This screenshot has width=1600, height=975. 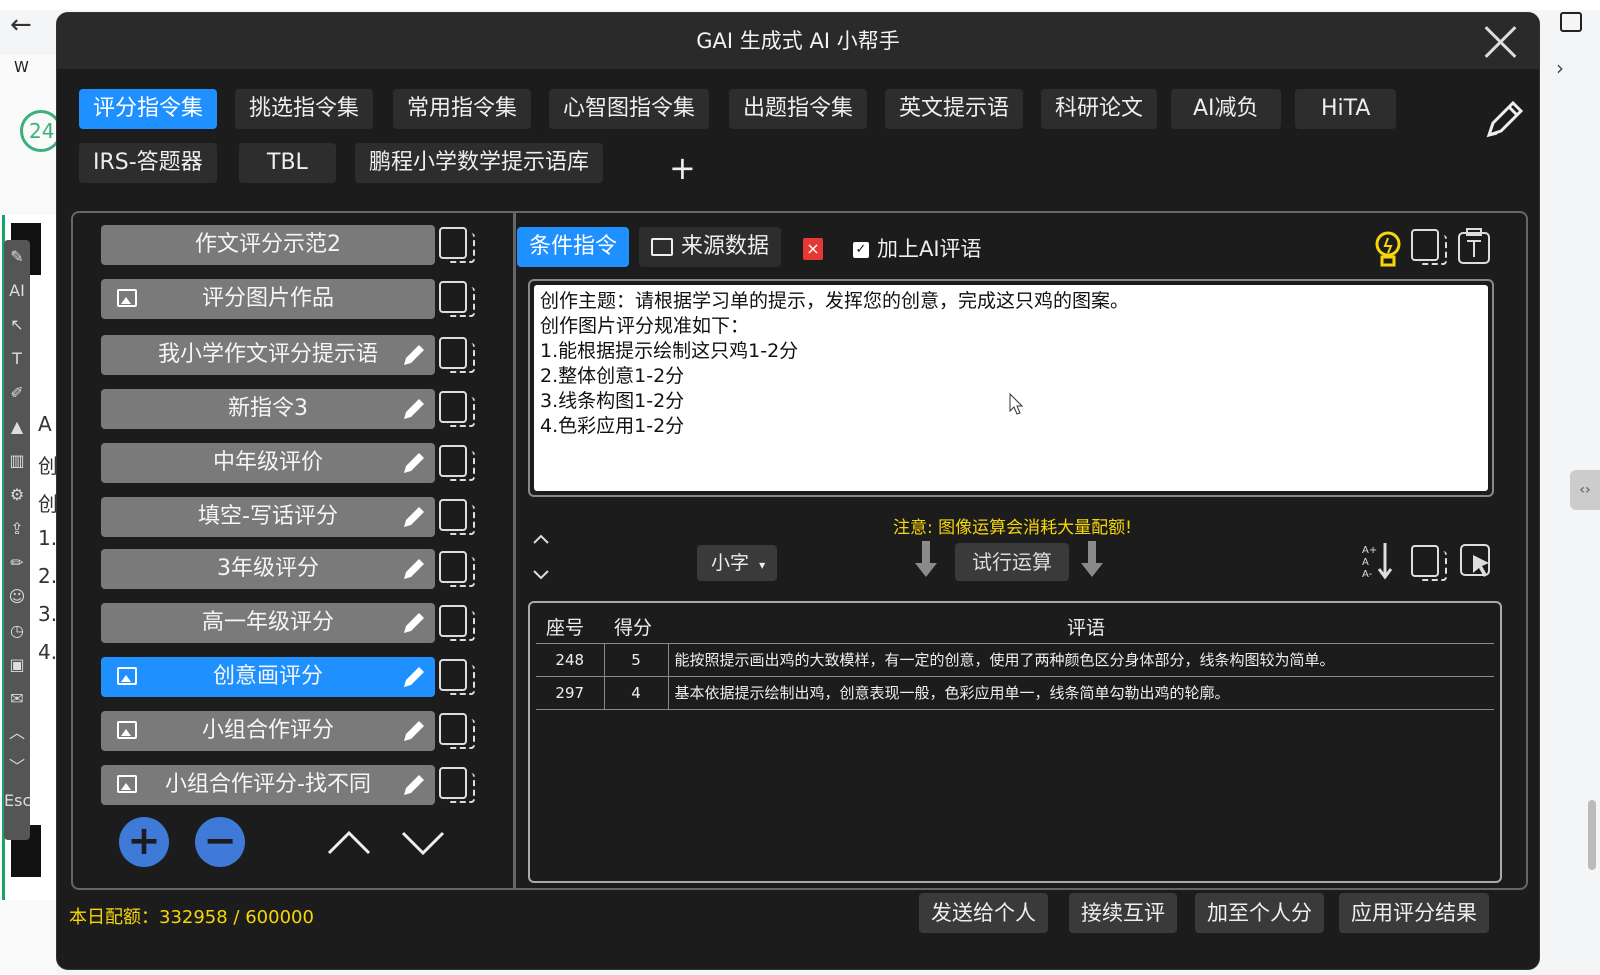 I want to click on text-tool-icon: T, so click(x=17, y=359).